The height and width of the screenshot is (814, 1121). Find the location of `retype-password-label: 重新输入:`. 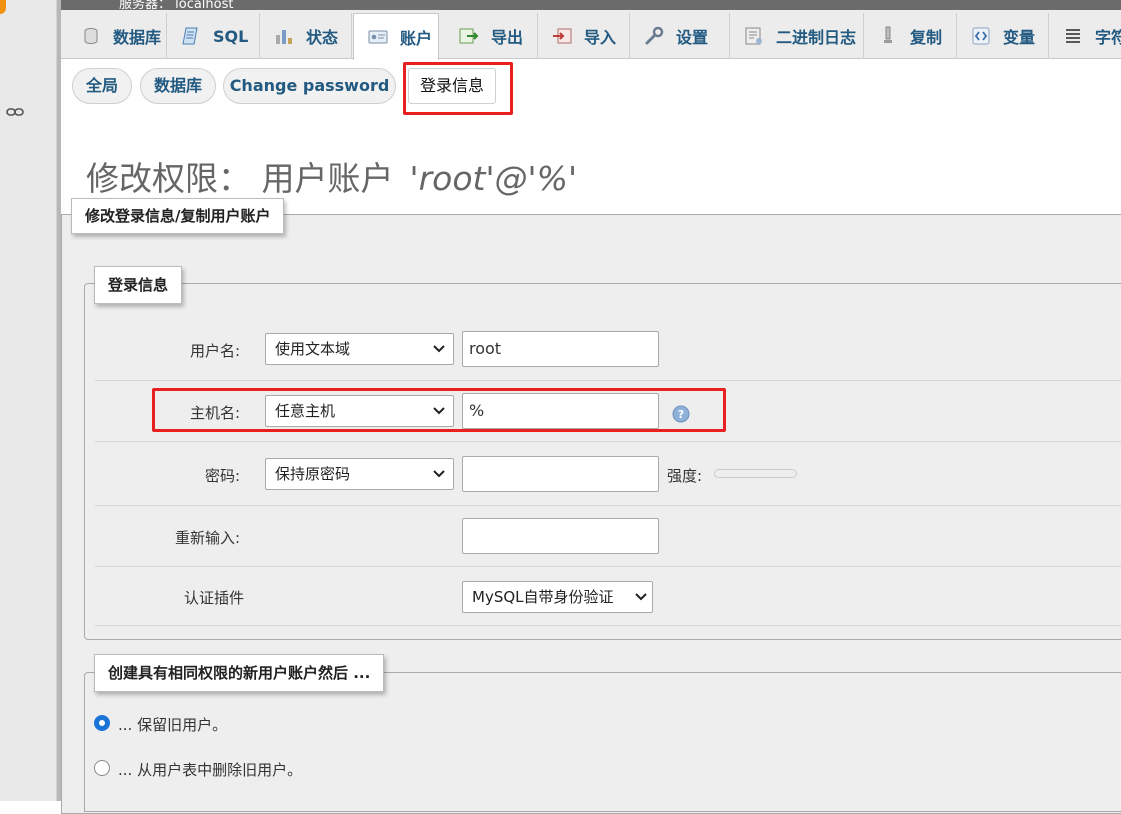

retype-password-label: 重新输入: is located at coordinates (207, 538).